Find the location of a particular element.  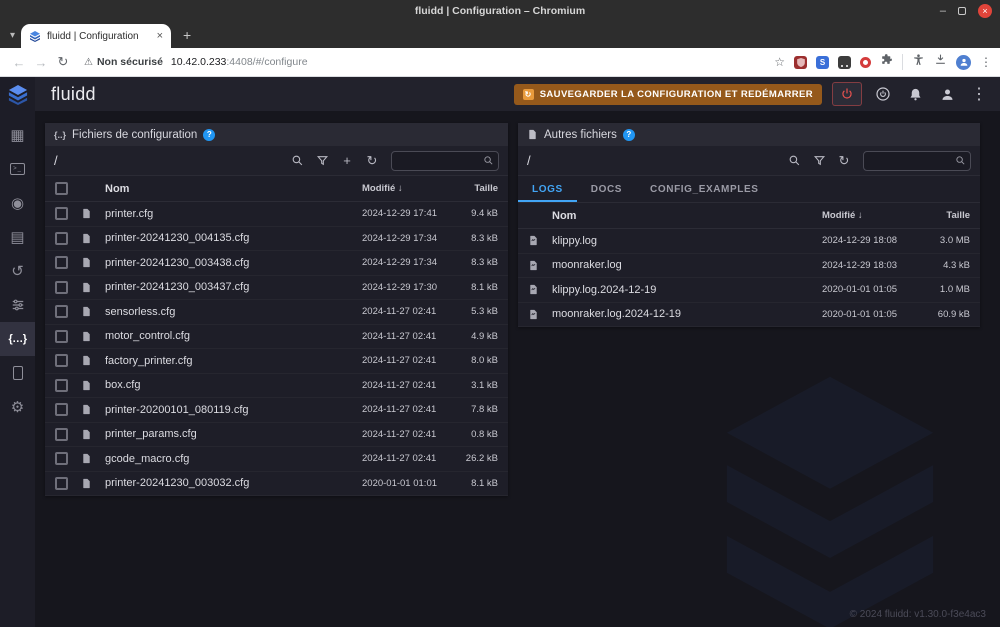

sidebar-item-jobs: ▤ is located at coordinates (17, 237).